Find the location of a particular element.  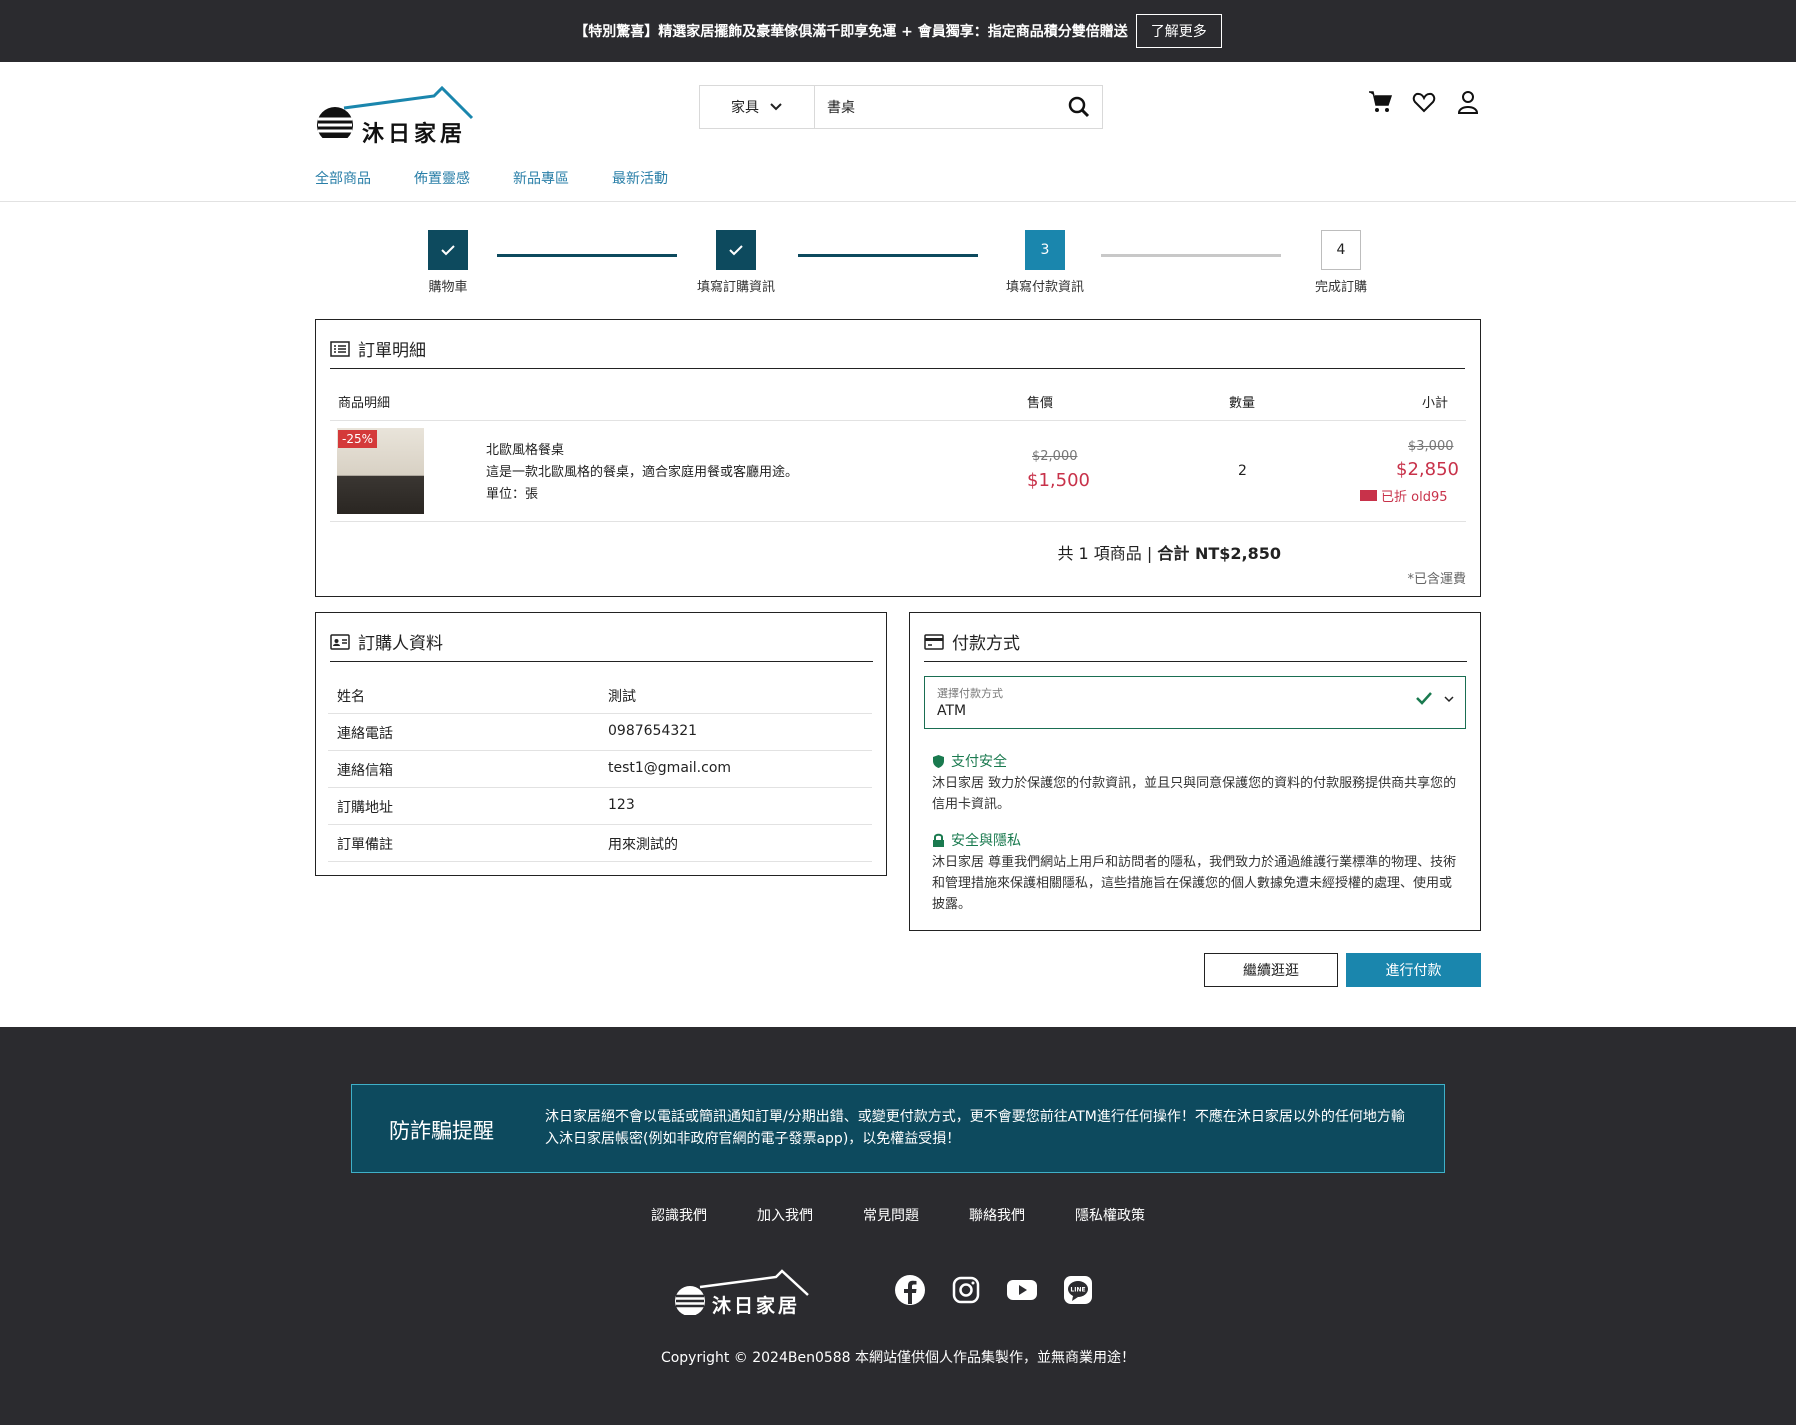

coupon-applied: 已折 old95 is located at coordinates (1404, 495).